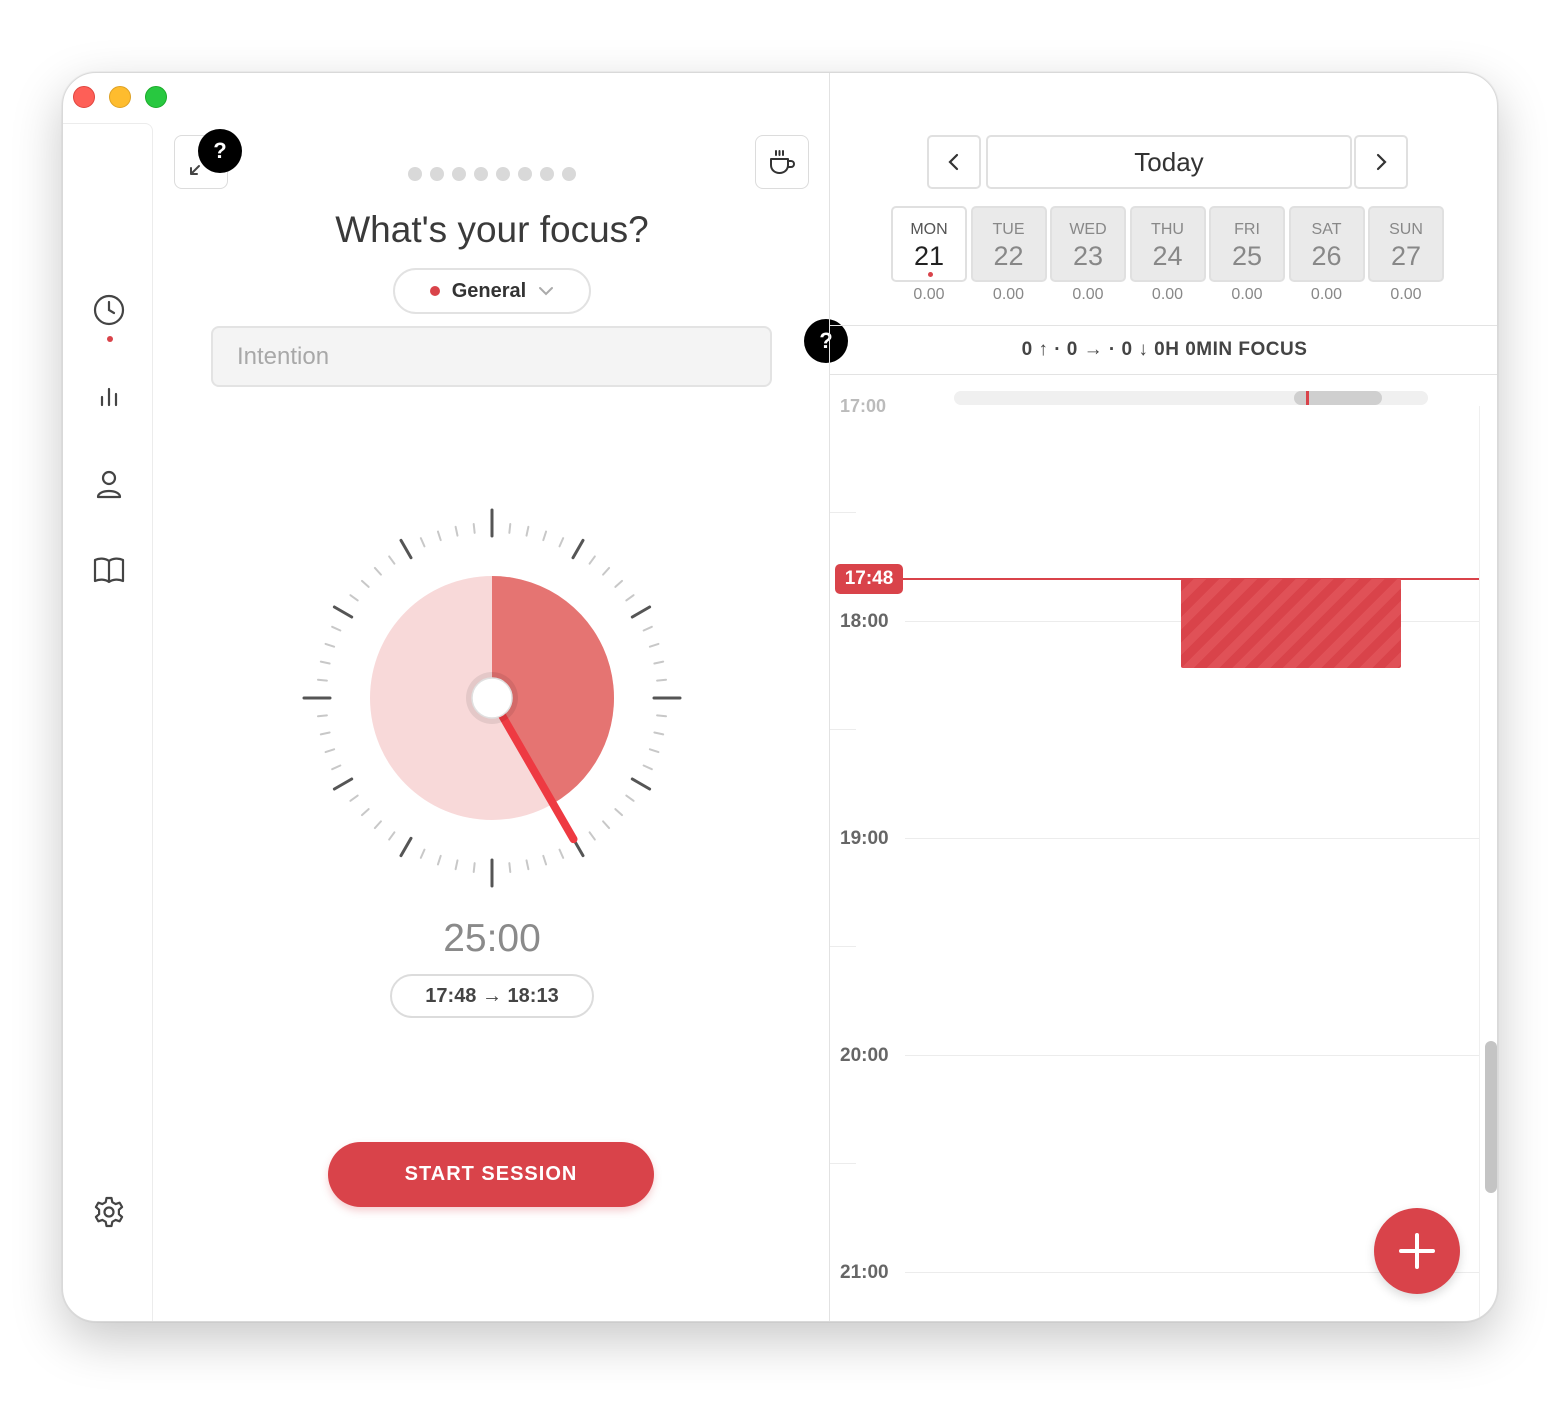 Image resolution: width=1560 pixels, height=1404 pixels. I want to click on day-name: FRI, so click(1247, 229).